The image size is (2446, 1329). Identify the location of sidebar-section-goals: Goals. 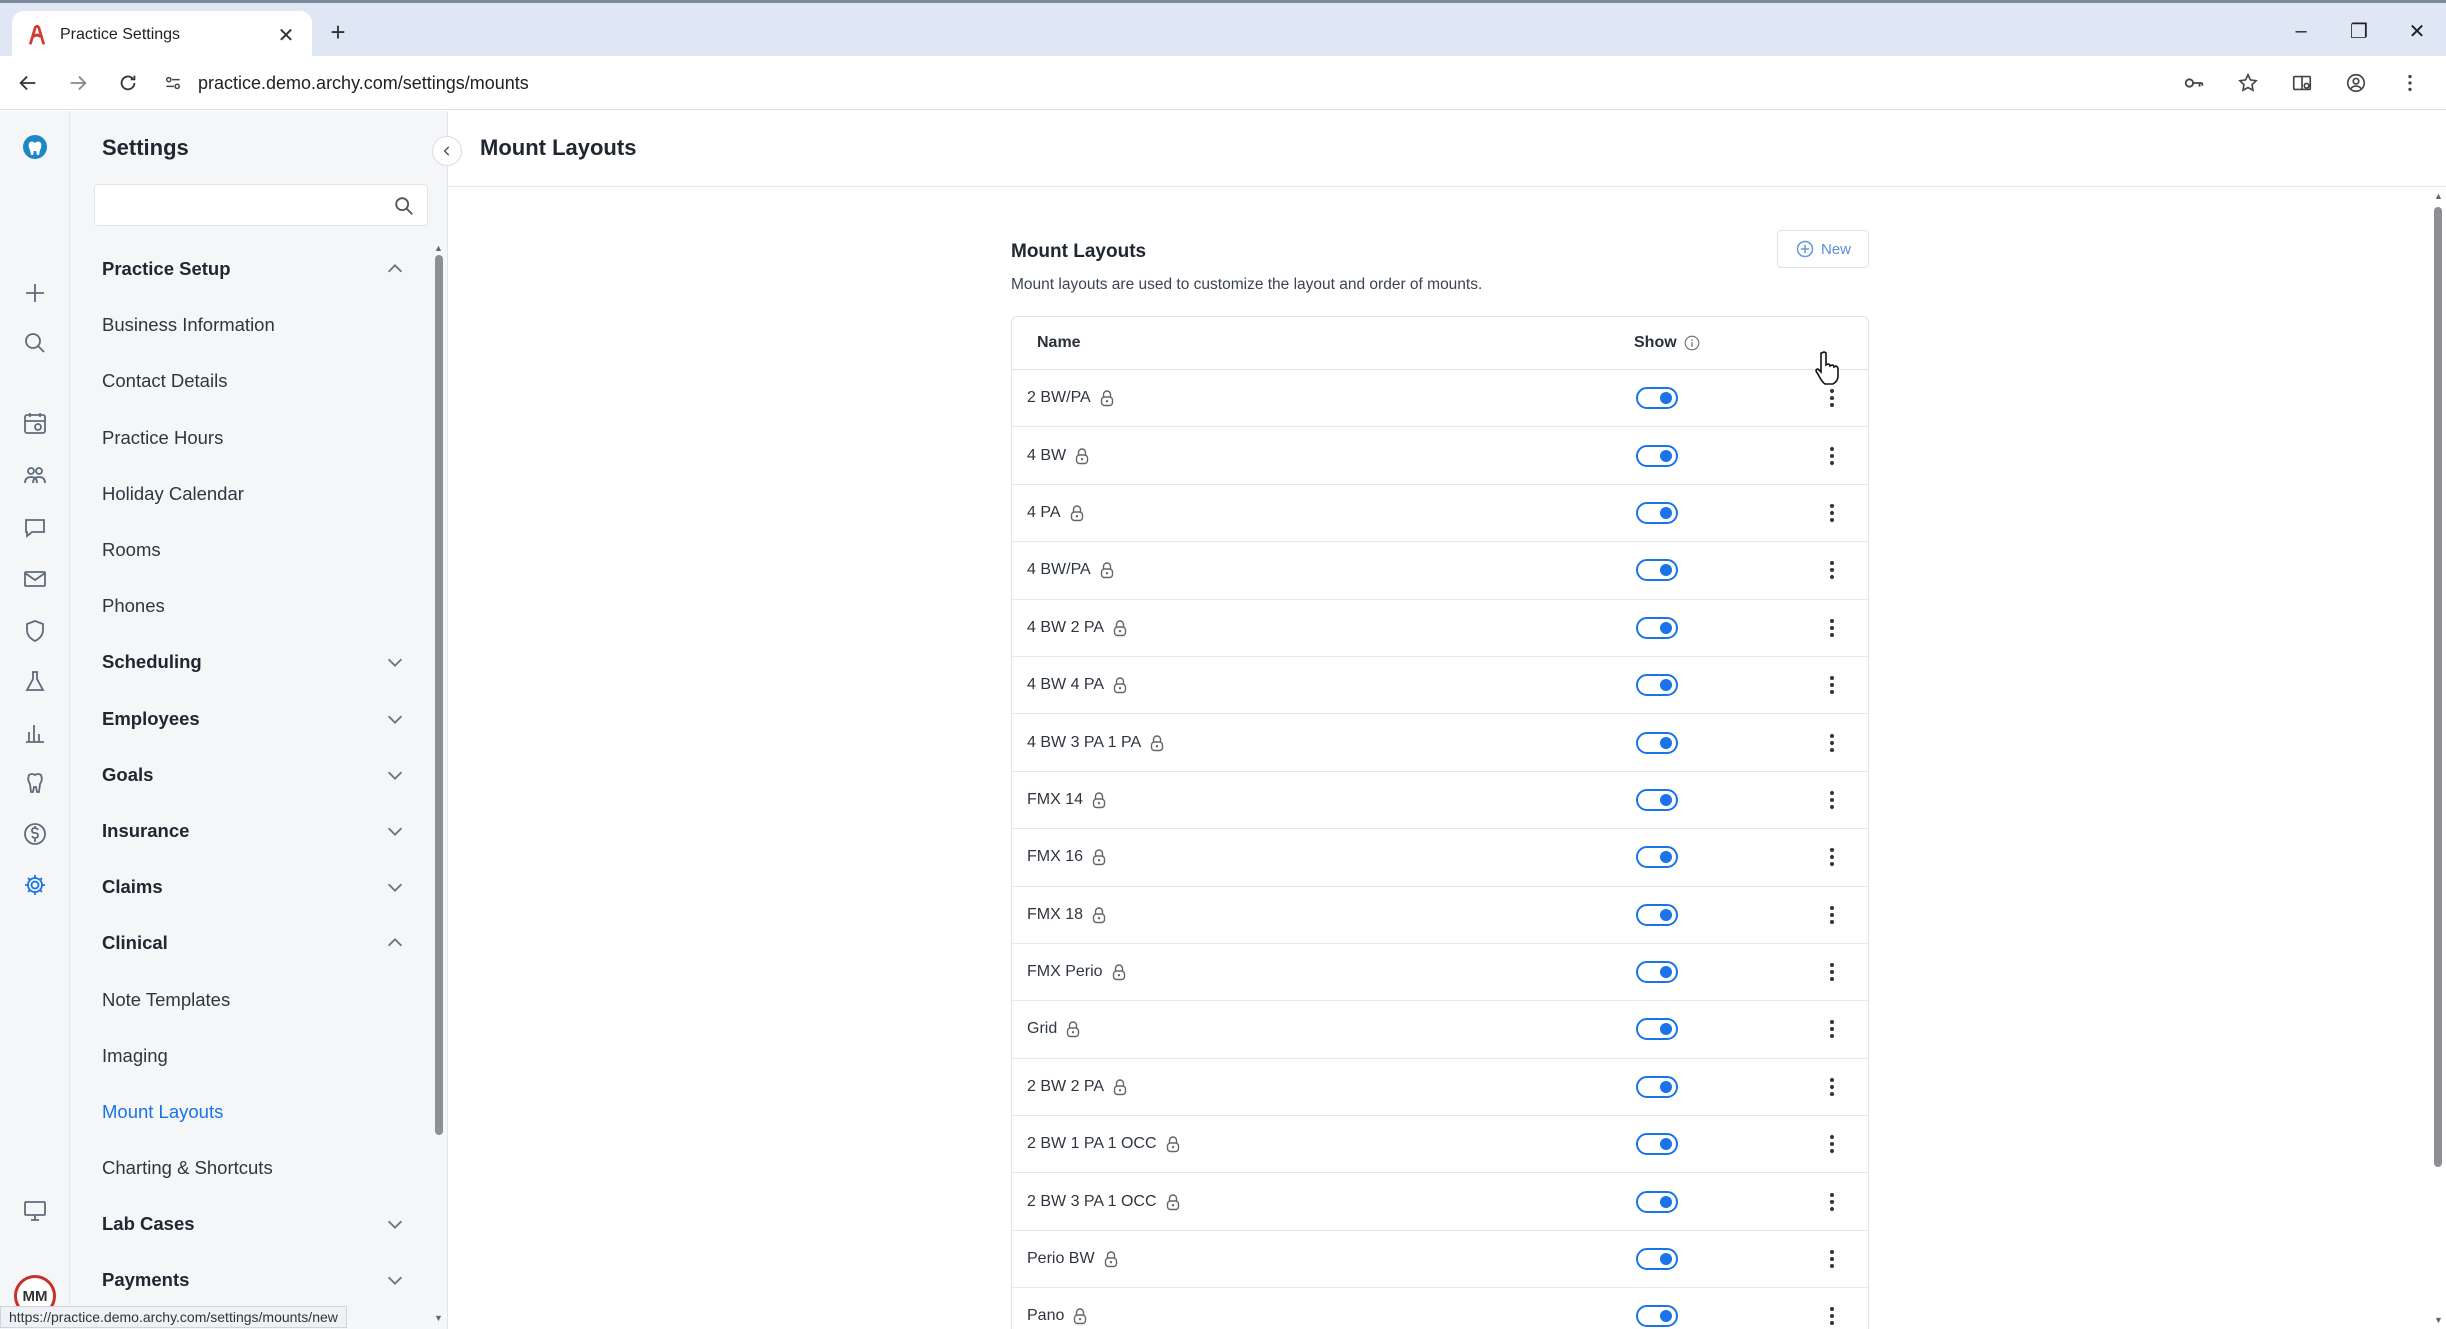
(250, 775).